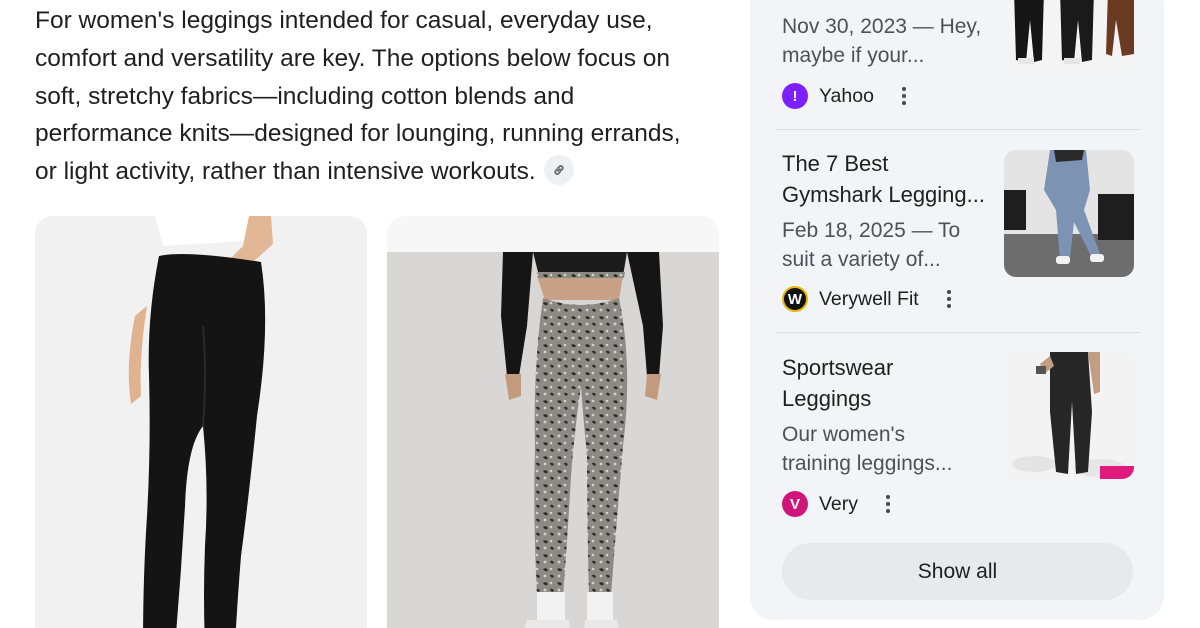  What do you see at coordinates (835, 163) in the screenshot?
I see `title-line: The 7 Best` at bounding box center [835, 163].